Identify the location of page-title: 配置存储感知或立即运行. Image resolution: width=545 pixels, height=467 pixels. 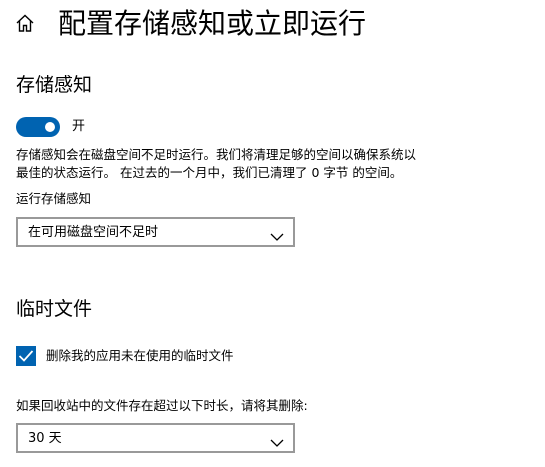
(212, 23).